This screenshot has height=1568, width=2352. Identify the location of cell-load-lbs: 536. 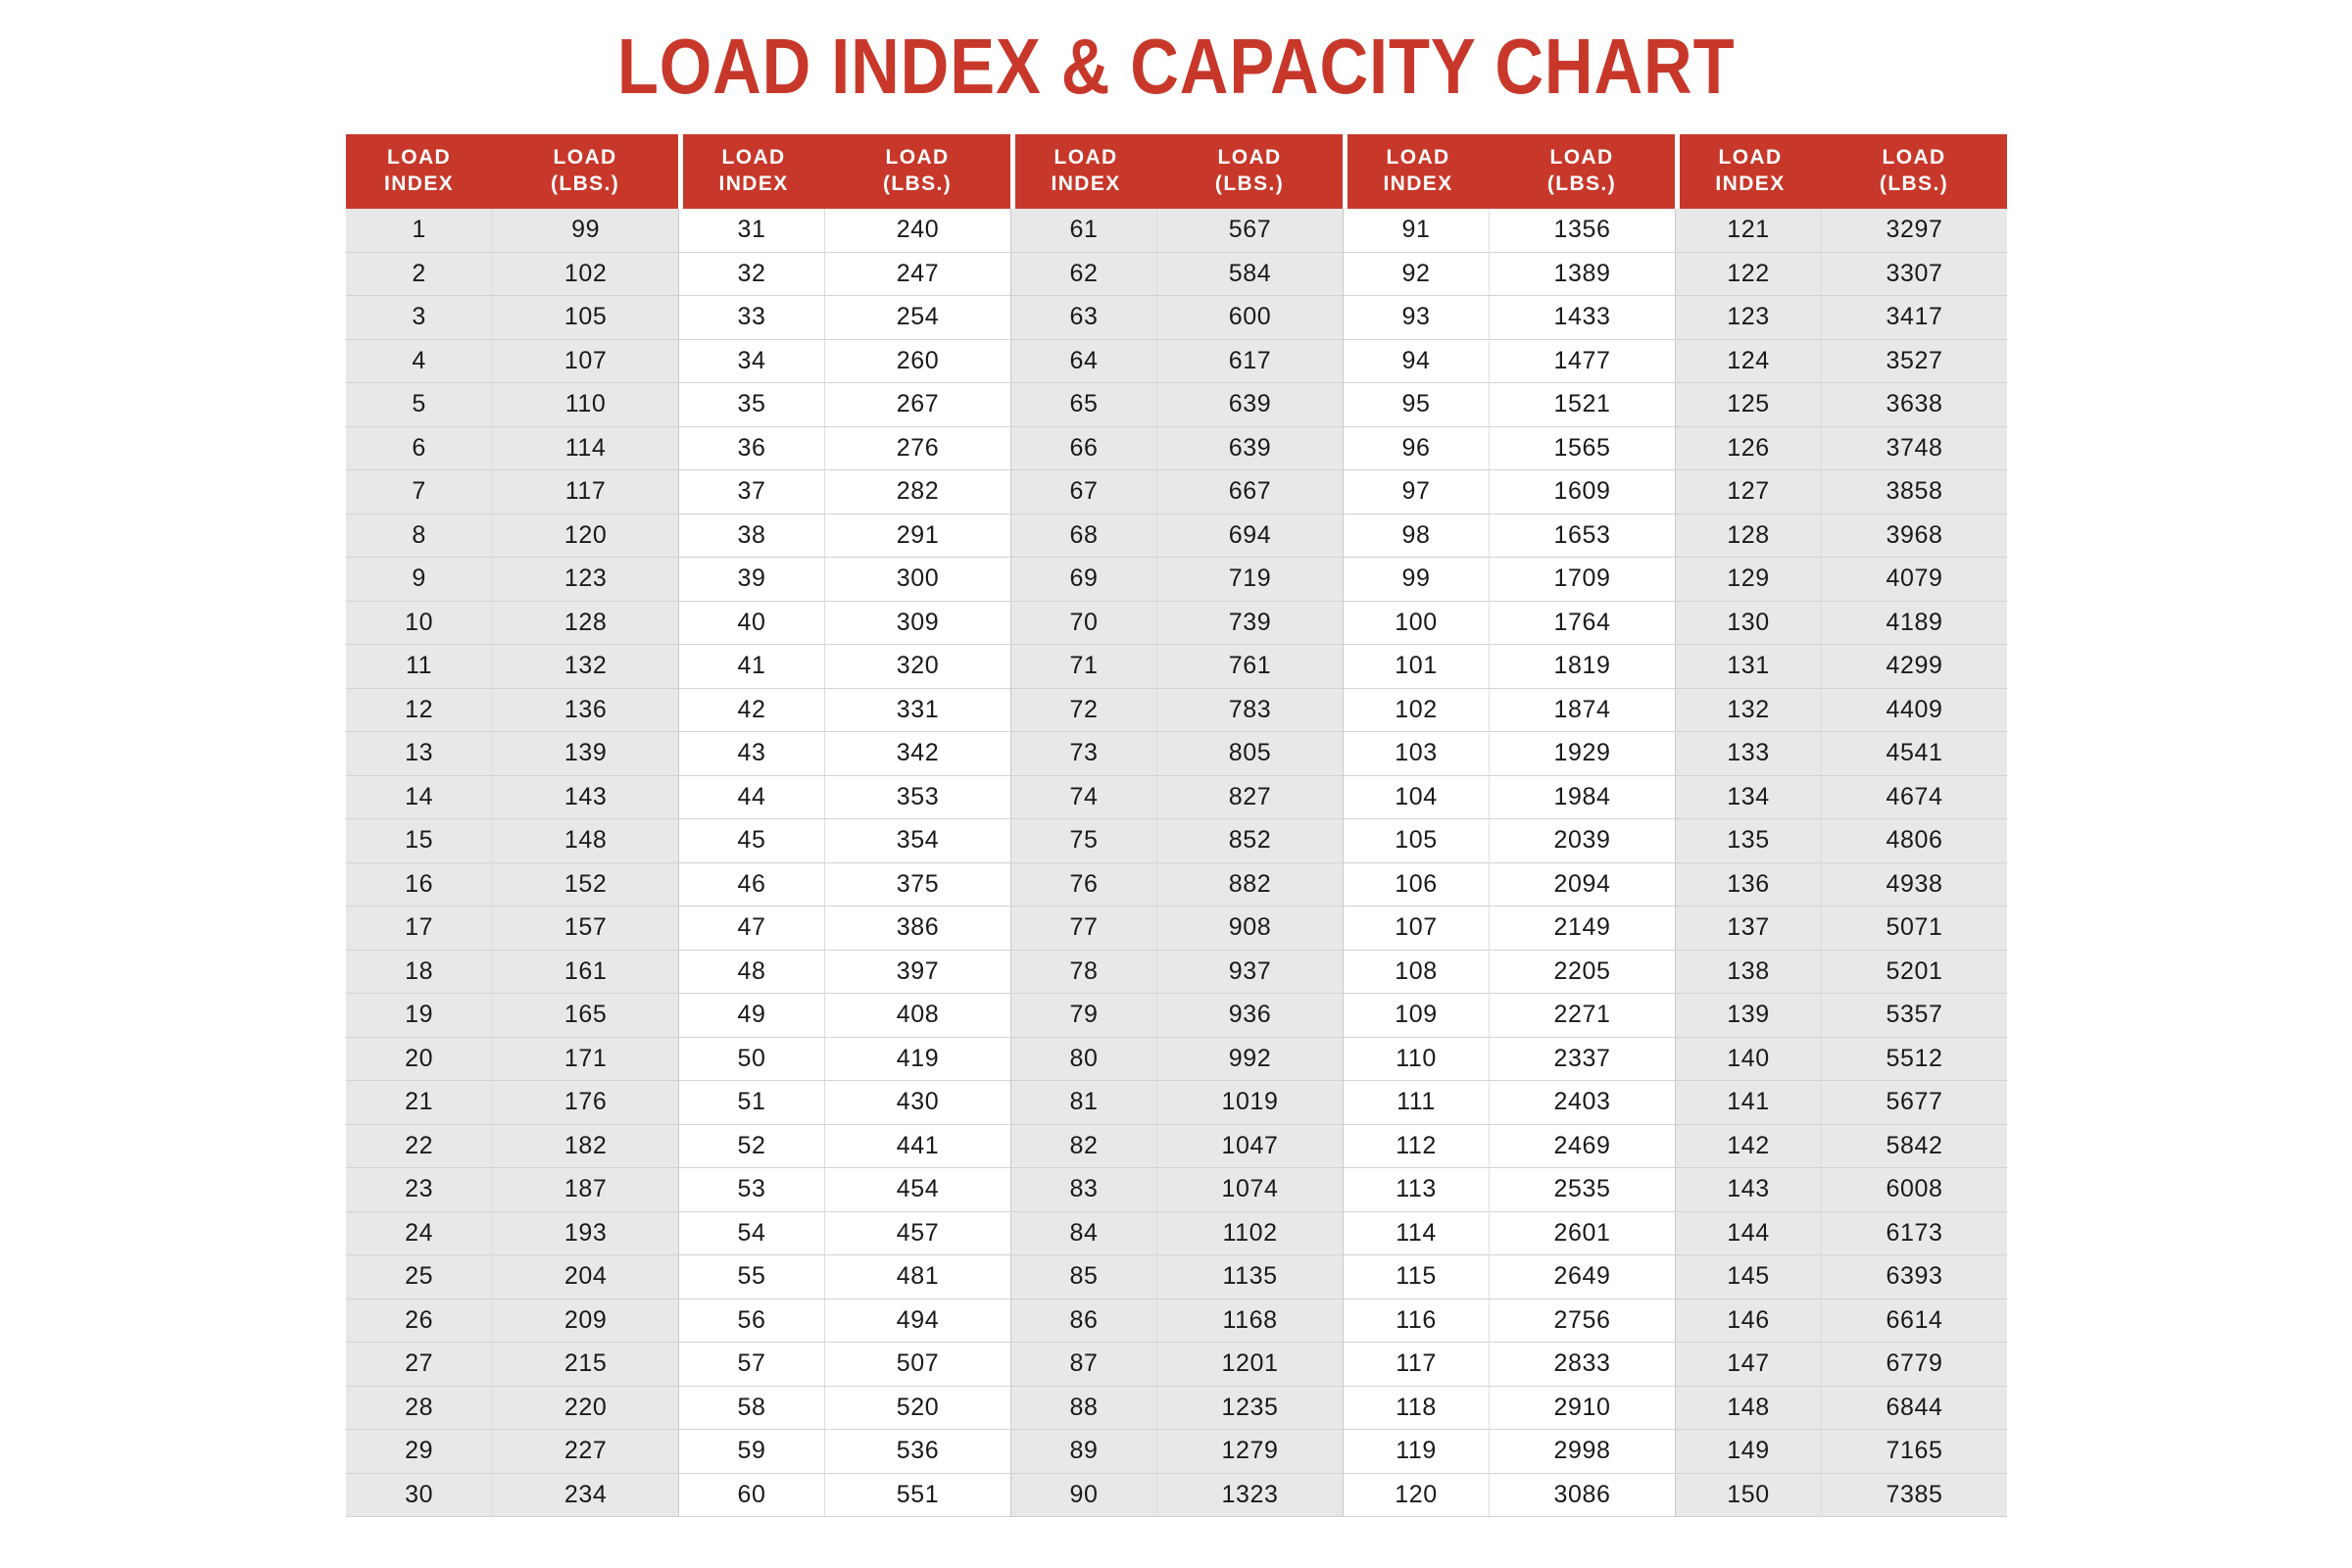
(917, 1452).